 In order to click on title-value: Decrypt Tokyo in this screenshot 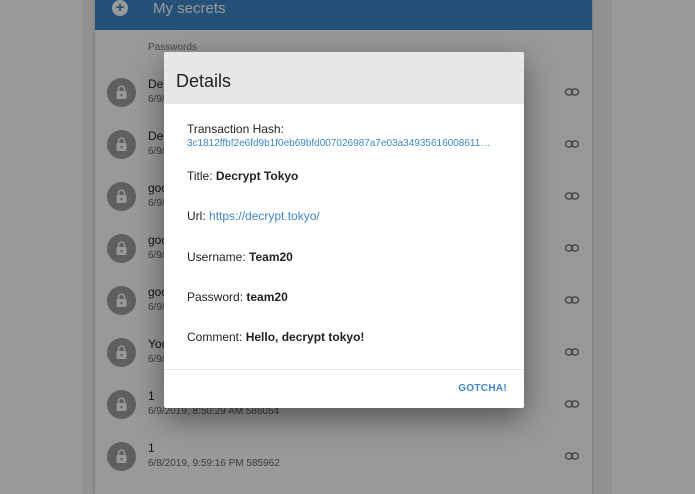, I will do `click(257, 176)`.